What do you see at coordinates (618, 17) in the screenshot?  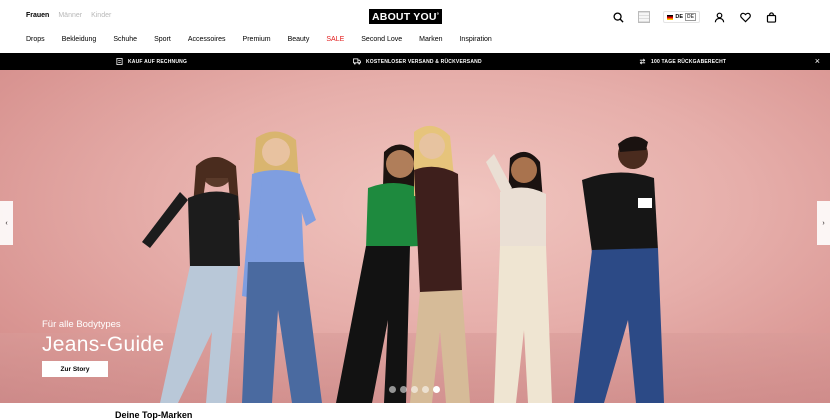 I see `search-icon` at bounding box center [618, 17].